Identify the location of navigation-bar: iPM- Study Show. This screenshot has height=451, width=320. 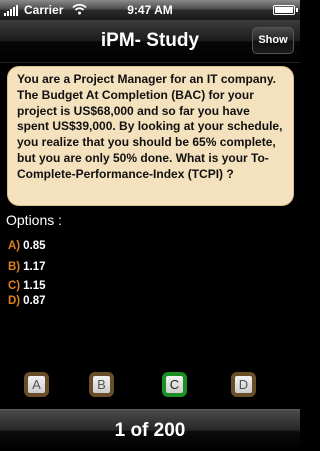
(150, 41).